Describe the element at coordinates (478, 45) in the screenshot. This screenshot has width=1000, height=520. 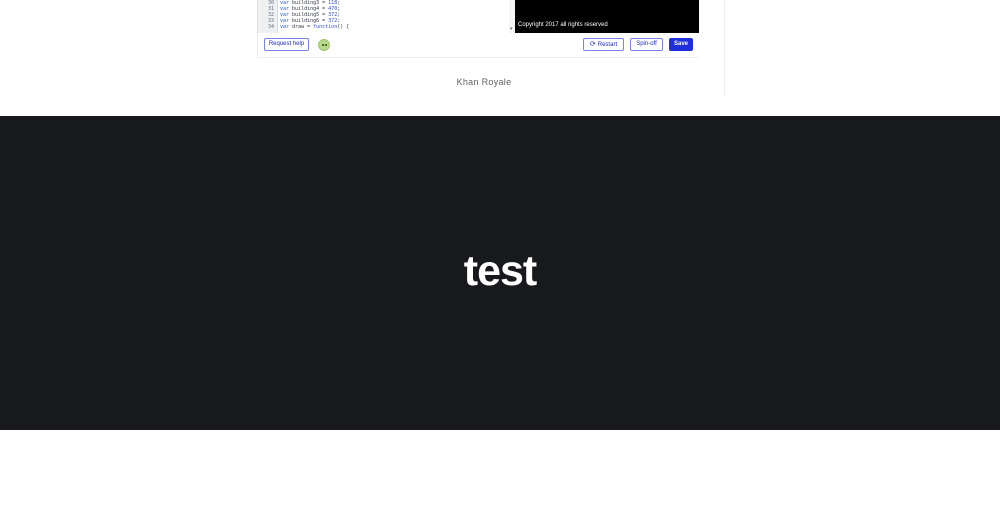
I see `editor-toolbar: Request help ⟳ Restart Spin-off Save` at that location.